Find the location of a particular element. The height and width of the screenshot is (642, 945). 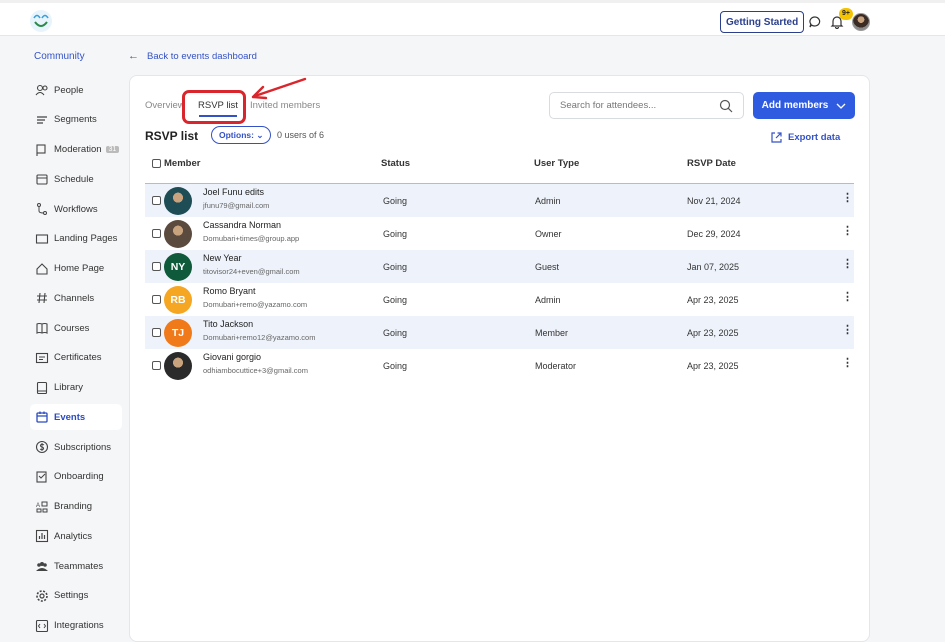

export-data-button: Export data is located at coordinates (805, 137).